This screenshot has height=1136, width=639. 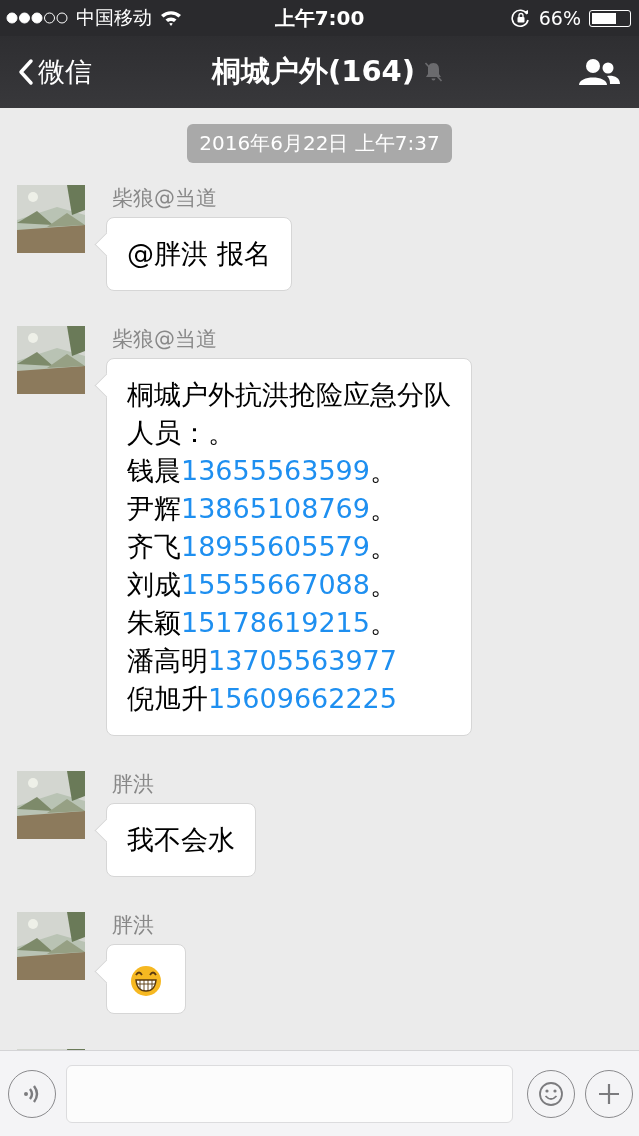 I want to click on message-text: 倪旭升15609662225, so click(x=262, y=699).